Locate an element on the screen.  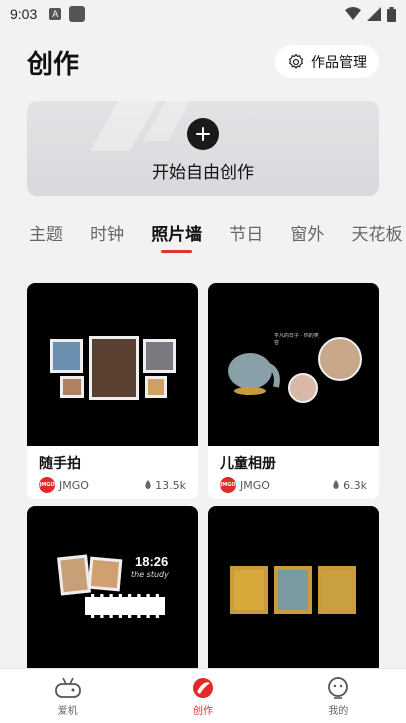
film-strip is located at coordinates (125, 606).